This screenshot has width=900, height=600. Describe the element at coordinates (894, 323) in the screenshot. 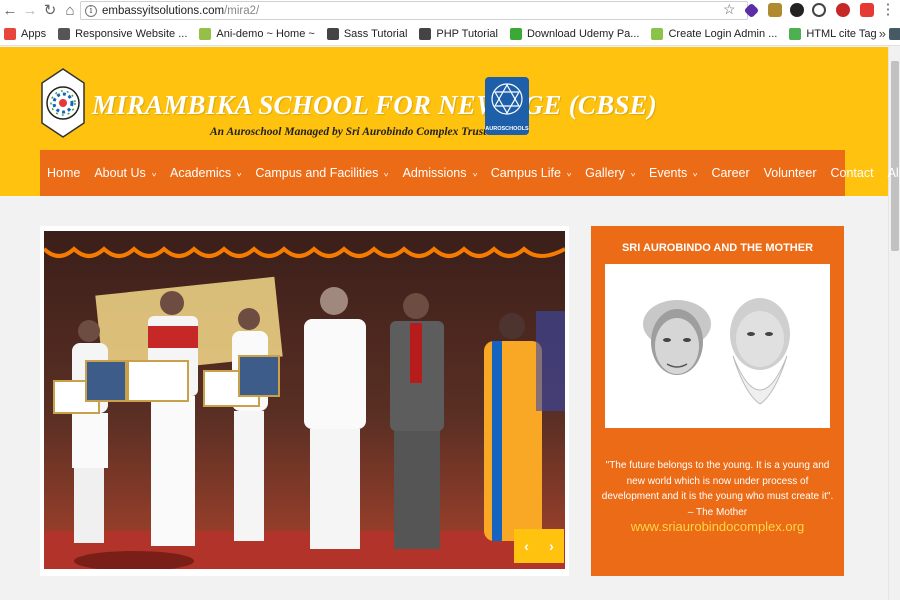

I see `page-scrollbar` at that location.